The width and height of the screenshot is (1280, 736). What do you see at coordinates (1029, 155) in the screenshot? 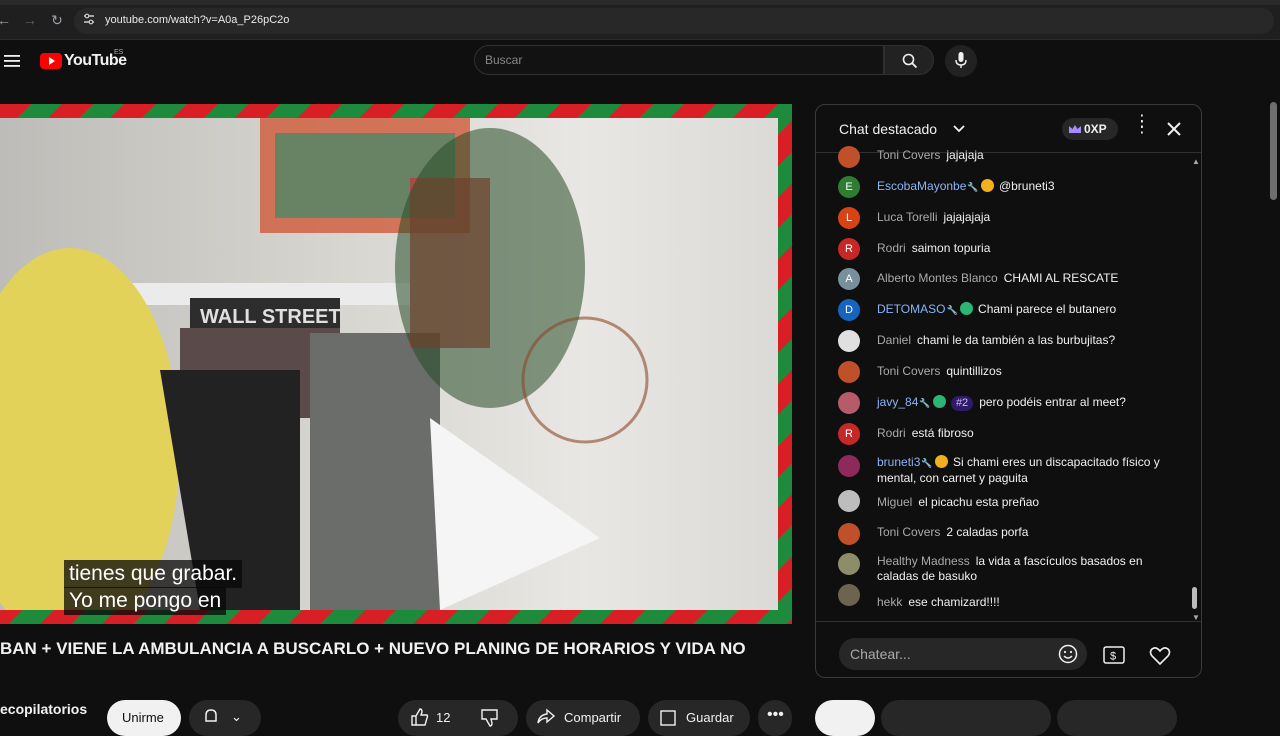
I see `chat-message-body: Toni Covers jajajaja` at bounding box center [1029, 155].